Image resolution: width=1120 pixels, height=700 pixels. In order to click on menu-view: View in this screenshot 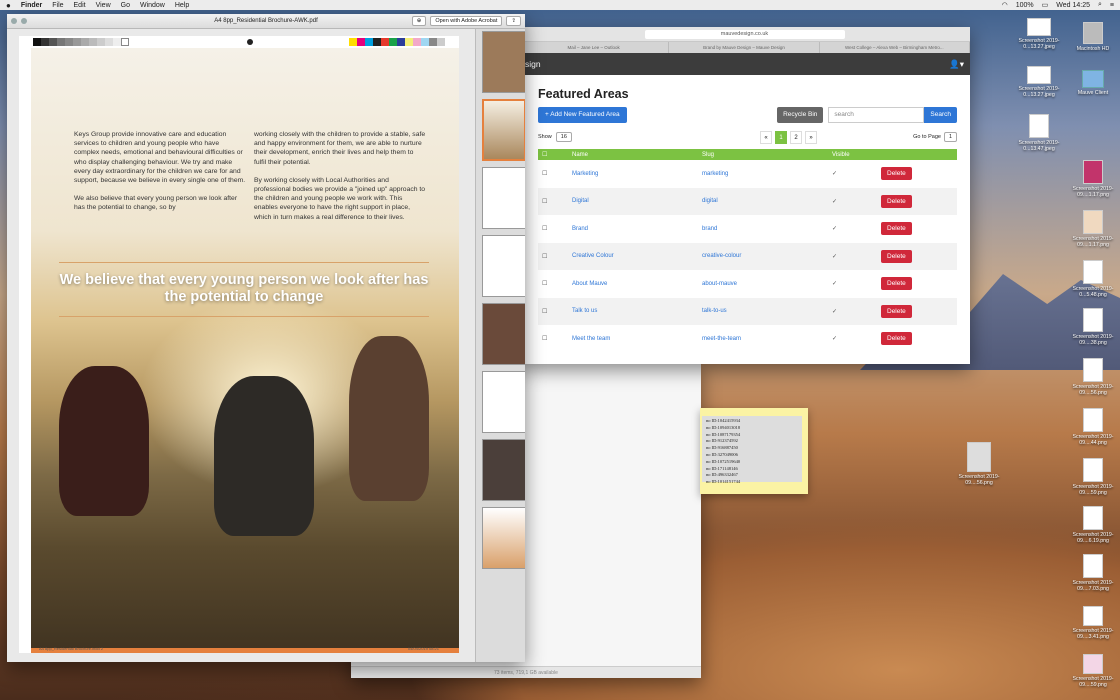, I will do `click(103, 5)`.